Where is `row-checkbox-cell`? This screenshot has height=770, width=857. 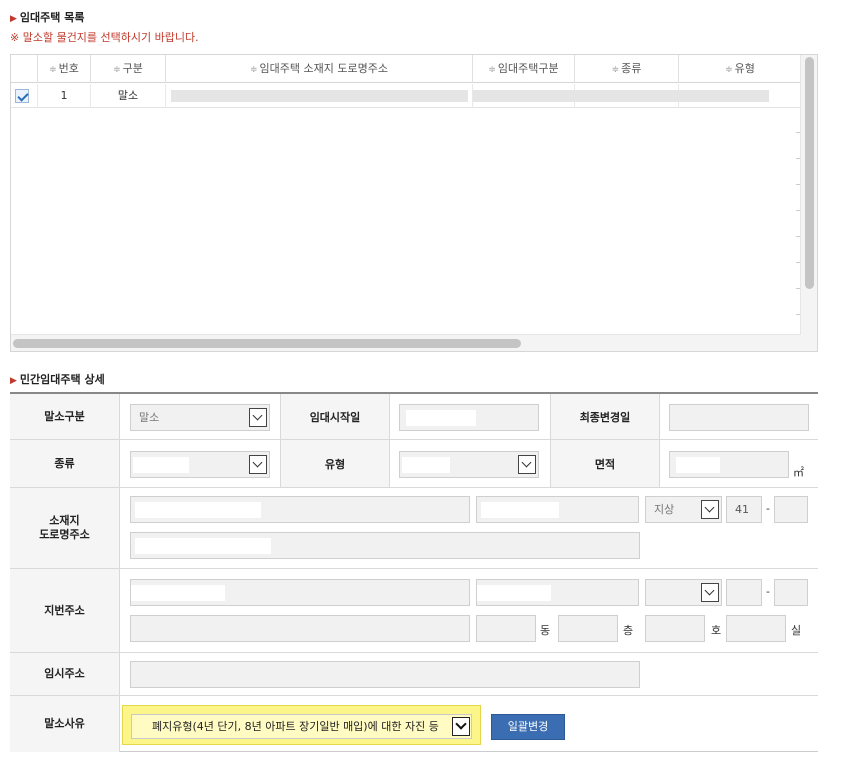 row-checkbox-cell is located at coordinates (24, 96).